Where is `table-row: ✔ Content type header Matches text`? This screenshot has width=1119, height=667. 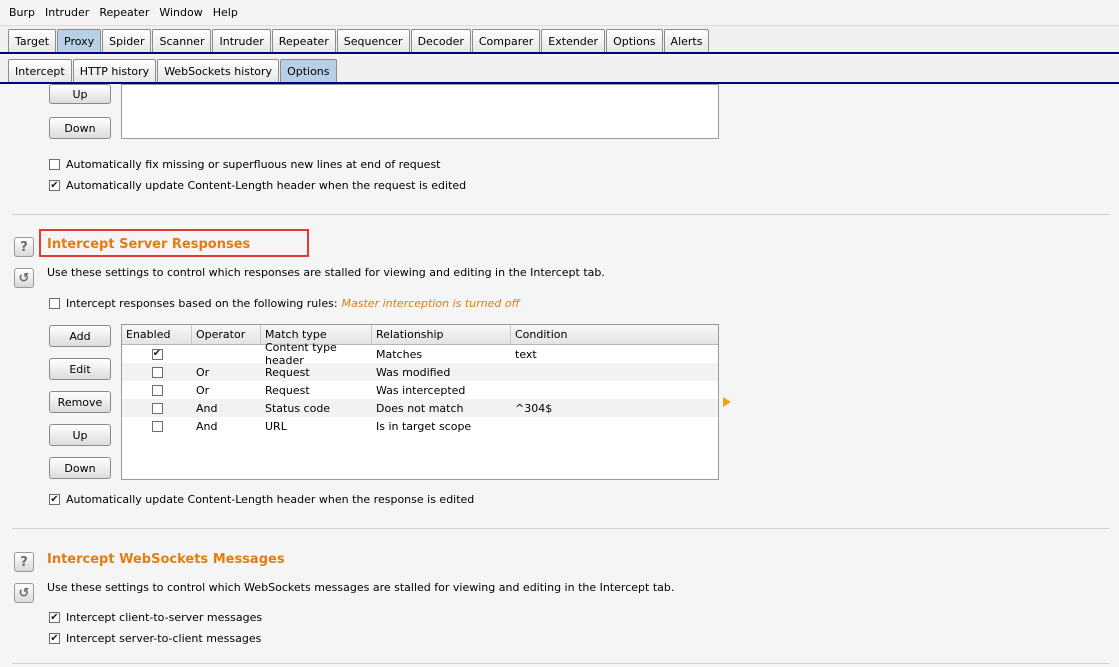 table-row: ✔ Content type header Matches text is located at coordinates (420, 354).